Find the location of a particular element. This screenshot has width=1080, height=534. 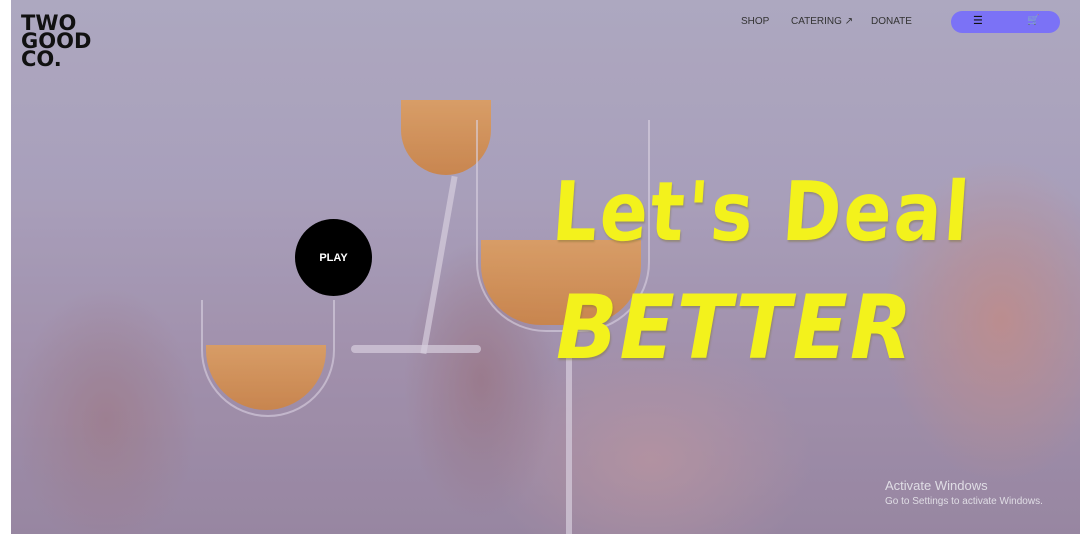

cart-icon: 🛒 is located at coordinates (1033, 20).